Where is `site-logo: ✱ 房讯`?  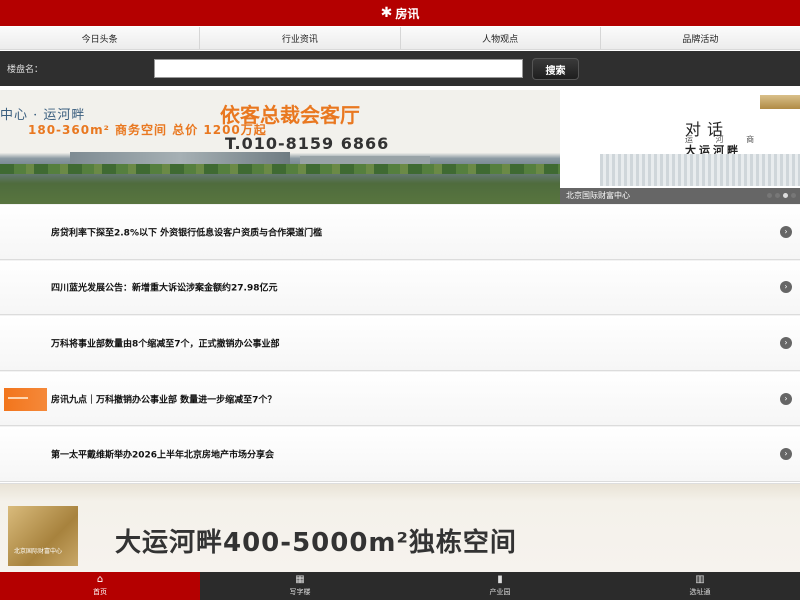 site-logo: ✱ 房讯 is located at coordinates (400, 13).